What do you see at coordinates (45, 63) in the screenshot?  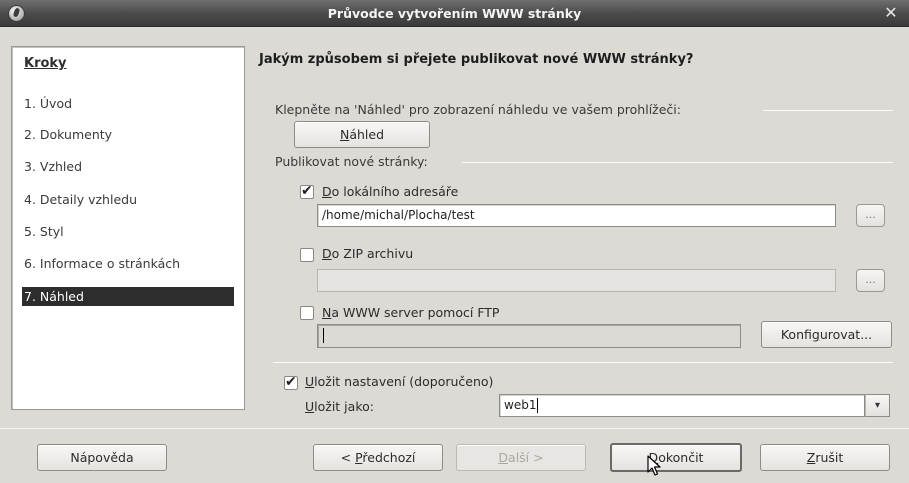 I see `steps-header: Kroky` at bounding box center [45, 63].